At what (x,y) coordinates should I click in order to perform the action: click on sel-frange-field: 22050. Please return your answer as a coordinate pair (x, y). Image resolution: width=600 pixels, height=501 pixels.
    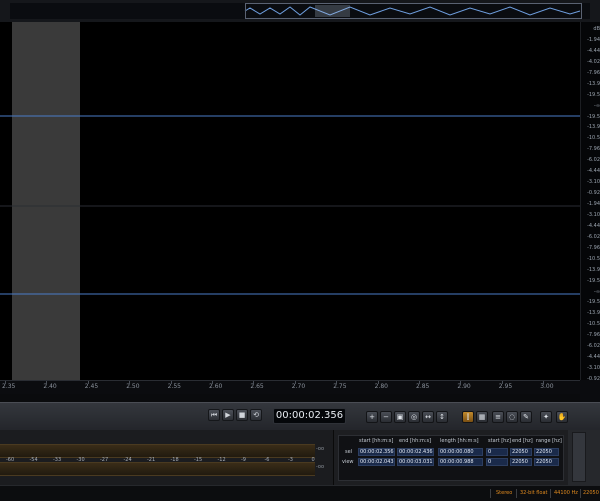
    Looking at the image, I should click on (546, 452).